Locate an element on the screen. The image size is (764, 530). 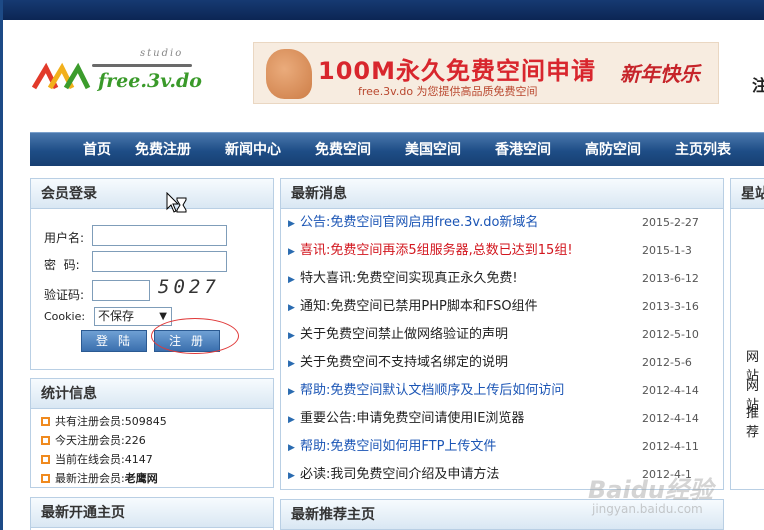
latest-sites-title: 最新开通主页 is located at coordinates (152, 513).